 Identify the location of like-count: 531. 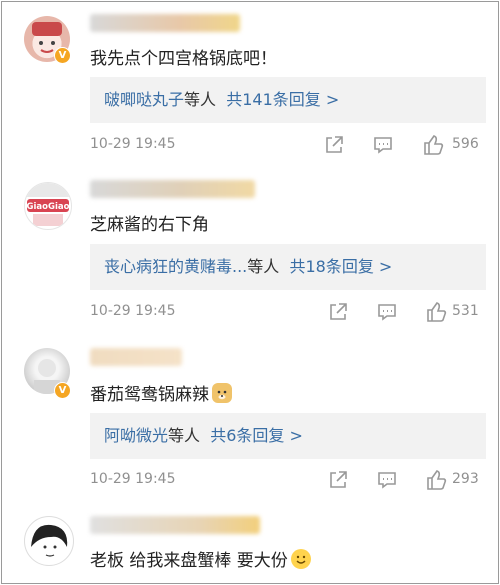
(465, 311).